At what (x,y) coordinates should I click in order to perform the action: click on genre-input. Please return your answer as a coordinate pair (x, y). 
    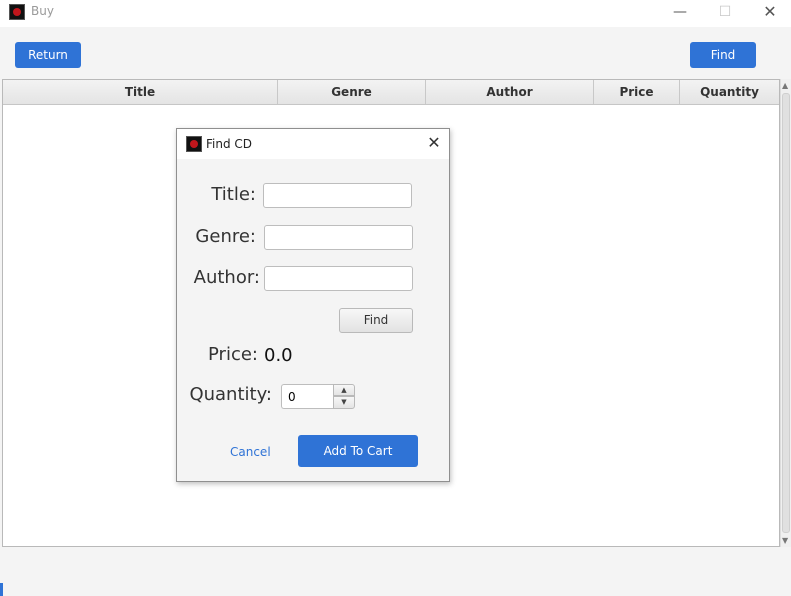
    Looking at the image, I should click on (338, 237).